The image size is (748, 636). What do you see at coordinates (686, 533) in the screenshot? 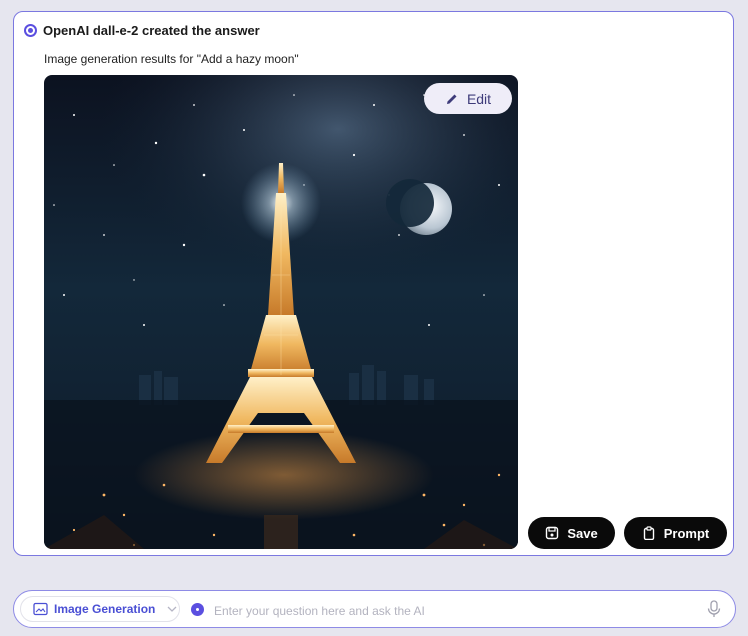
I see `prompt-button-label: Prompt` at bounding box center [686, 533].